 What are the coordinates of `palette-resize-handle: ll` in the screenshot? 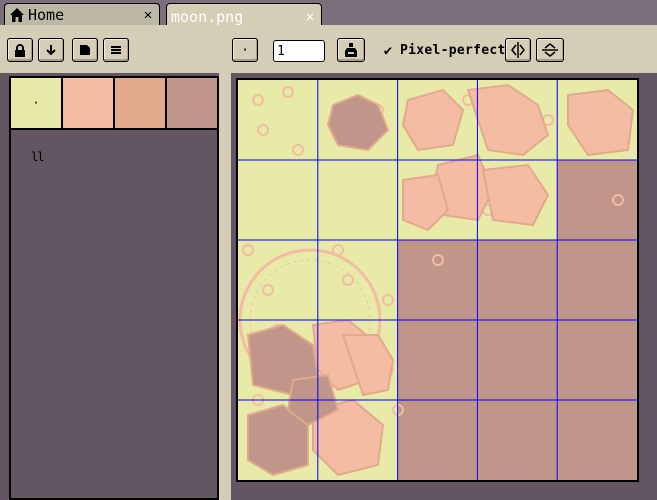 It's located at (37, 157).